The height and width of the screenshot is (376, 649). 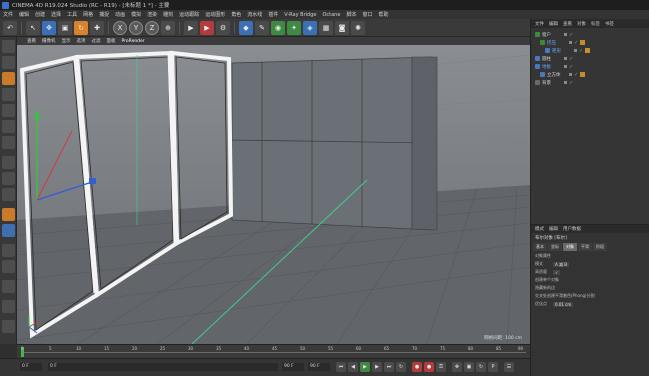 What do you see at coordinates (441, 367) in the screenshot?
I see `keyframe-selection-icon: ⚿` at bounding box center [441, 367].